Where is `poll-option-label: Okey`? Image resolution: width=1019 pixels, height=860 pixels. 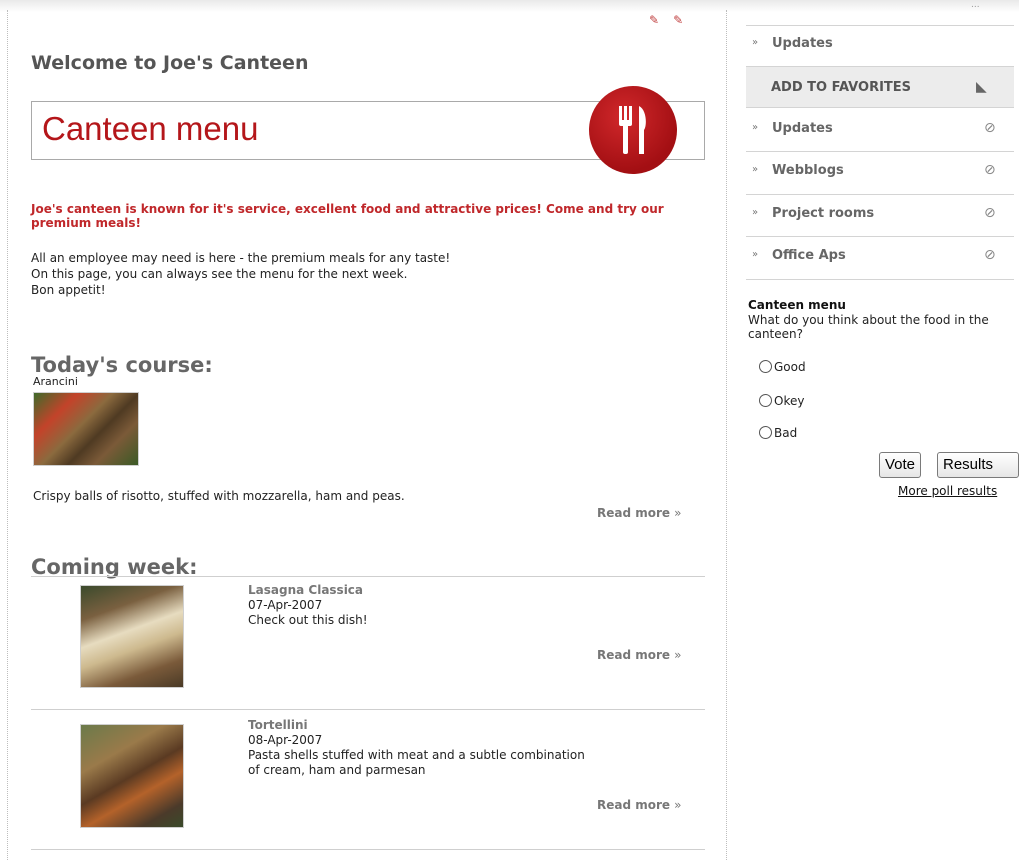 poll-option-label: Okey is located at coordinates (789, 401).